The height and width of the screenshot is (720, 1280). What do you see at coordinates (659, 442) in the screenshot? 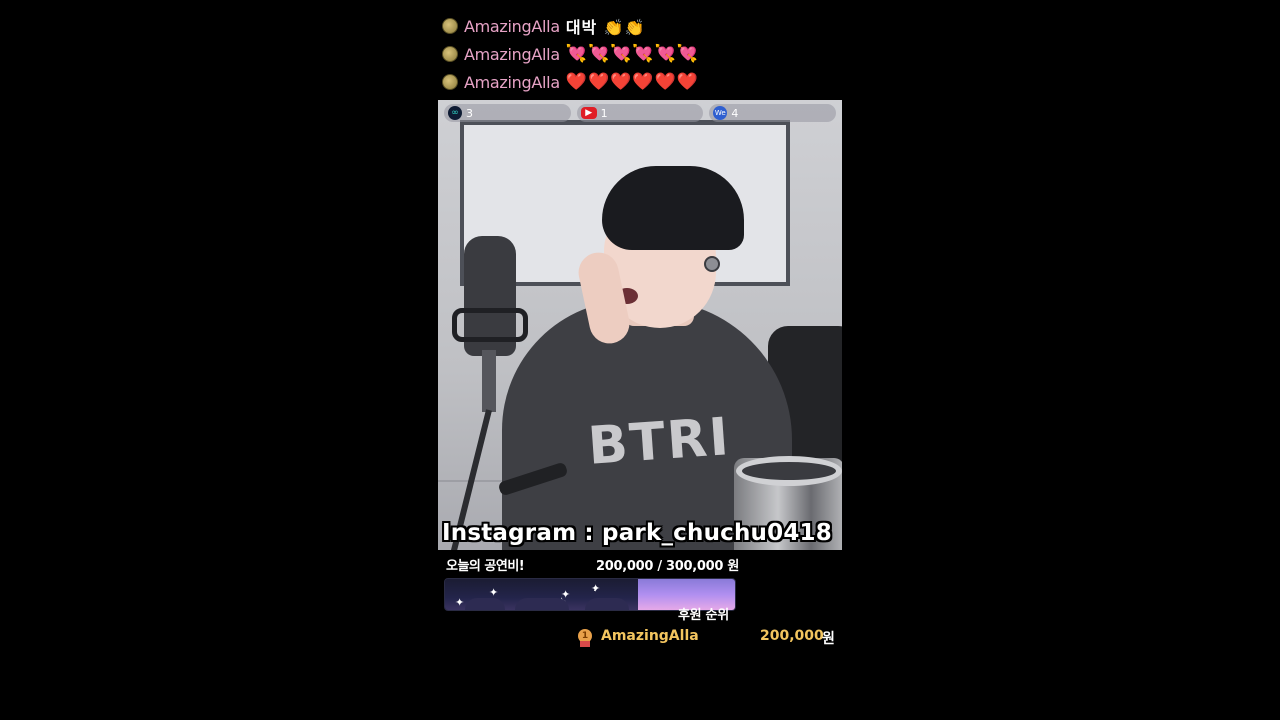
I see `sweater-print: BTRI` at bounding box center [659, 442].